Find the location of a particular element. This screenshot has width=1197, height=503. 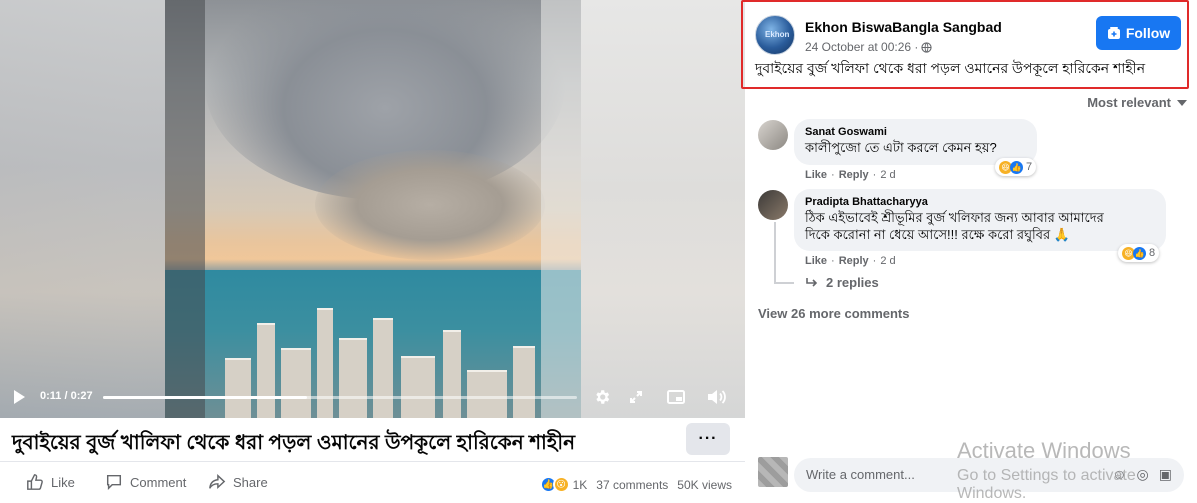

video-shade-right is located at coordinates (561, 209).